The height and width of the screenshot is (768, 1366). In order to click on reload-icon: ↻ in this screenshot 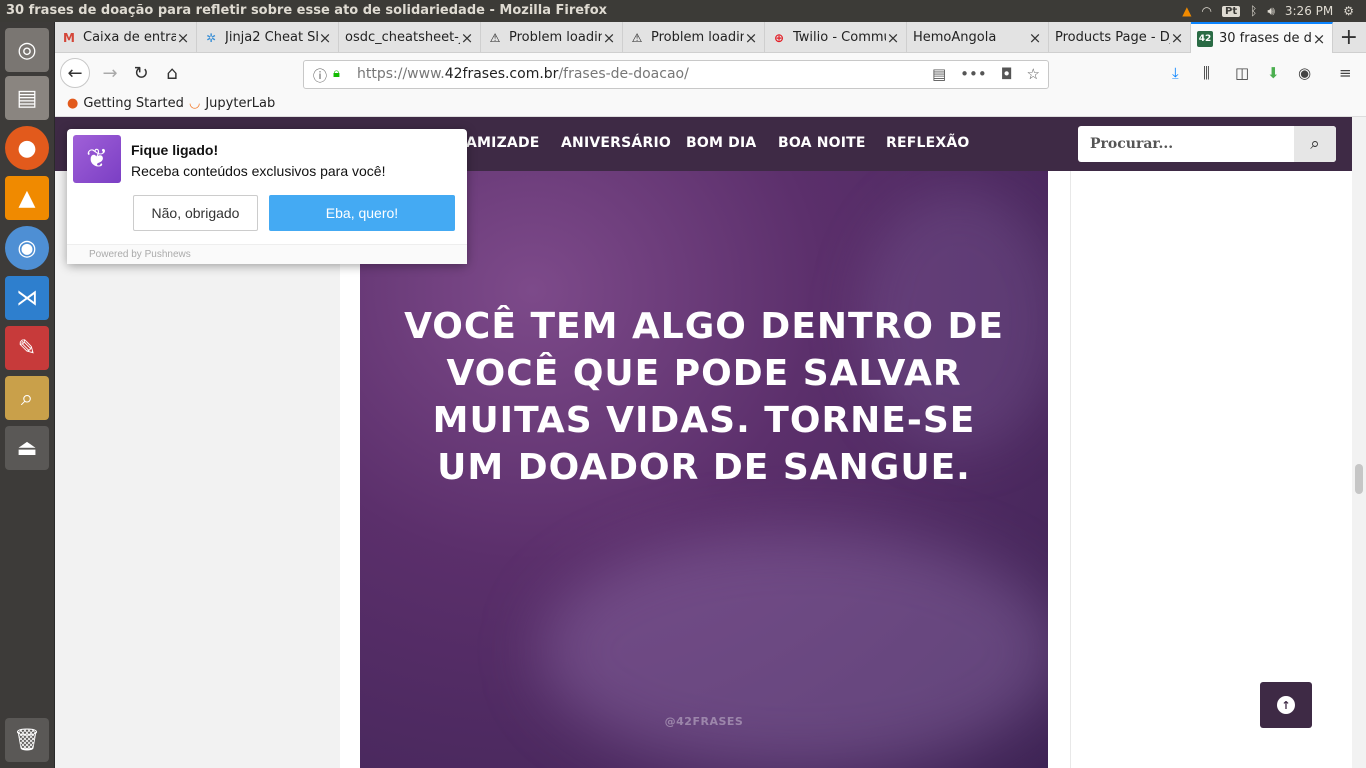, I will do `click(141, 73)`.